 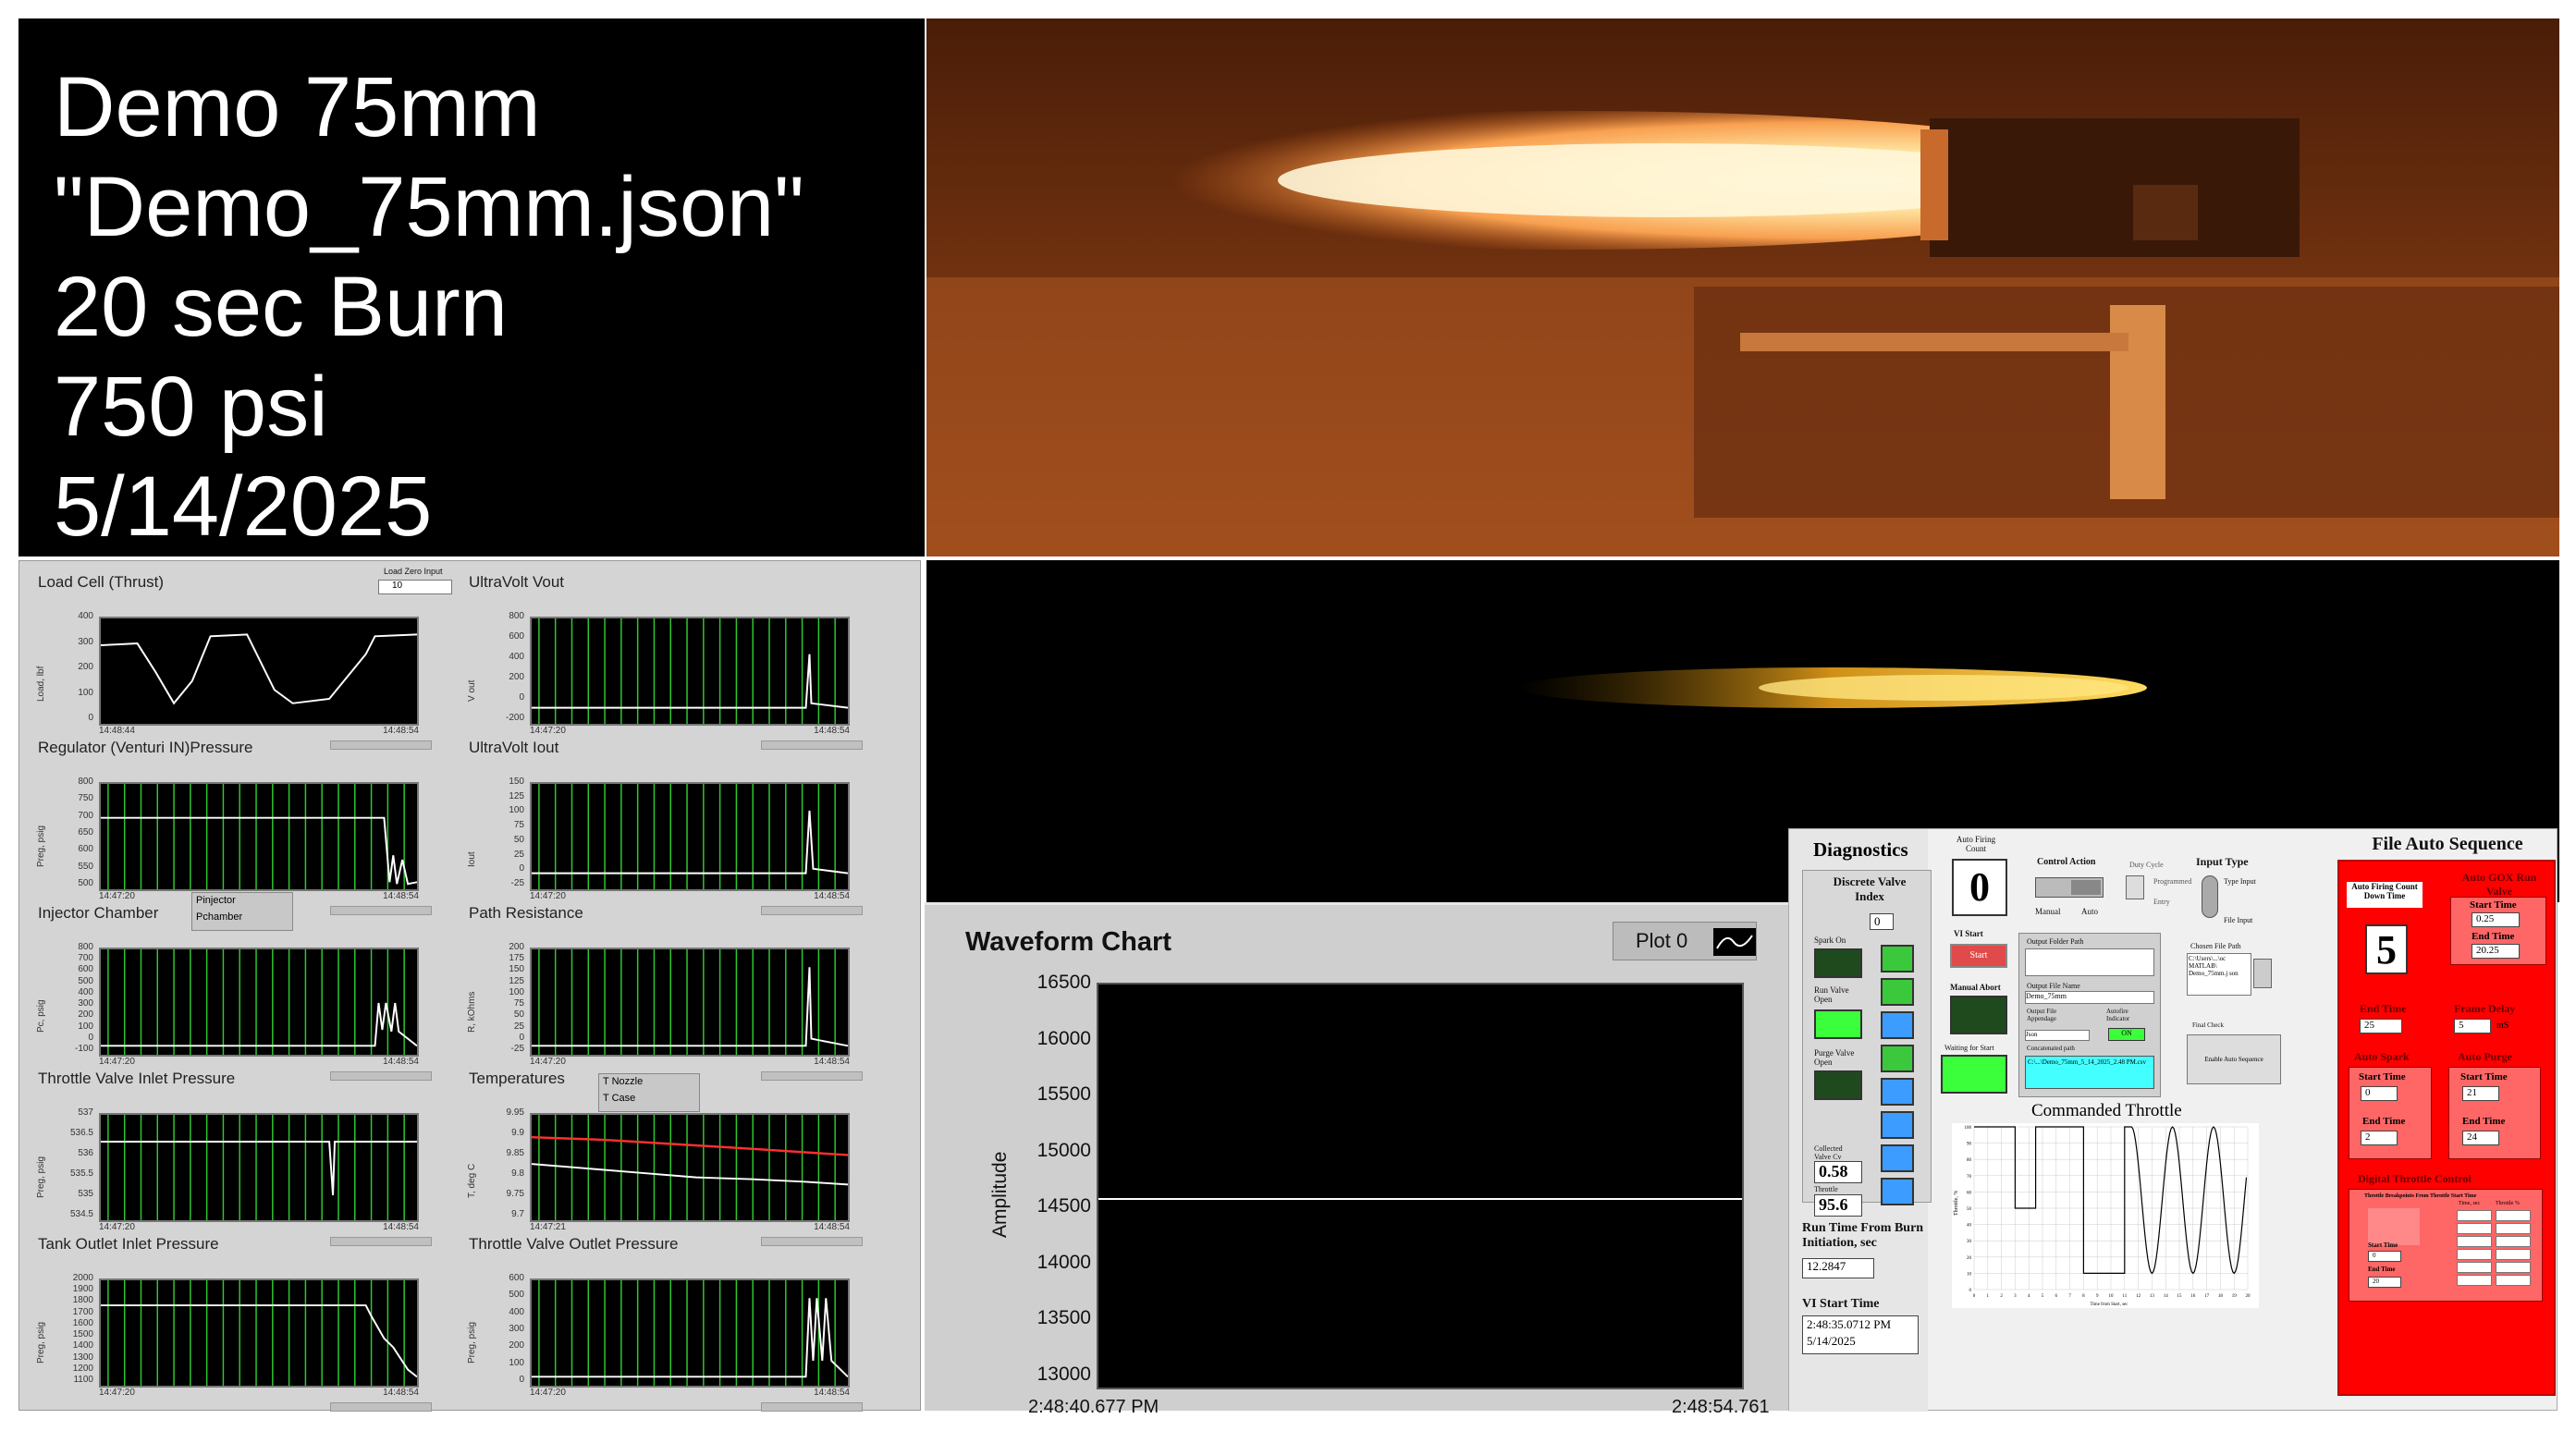 I want to click on plot-legend: Plot 0, so click(x=1685, y=941).